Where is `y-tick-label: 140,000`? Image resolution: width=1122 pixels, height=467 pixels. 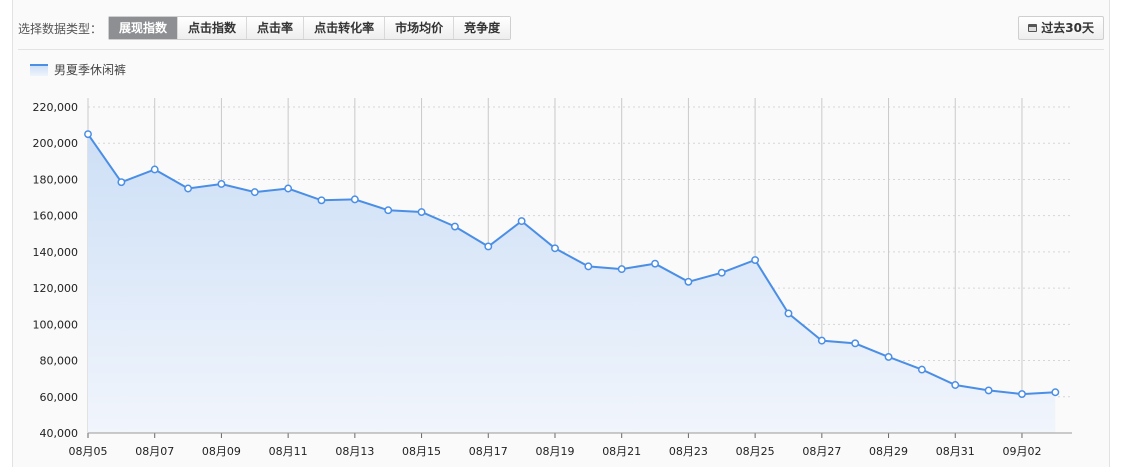 y-tick-label: 140,000 is located at coordinates (56, 252).